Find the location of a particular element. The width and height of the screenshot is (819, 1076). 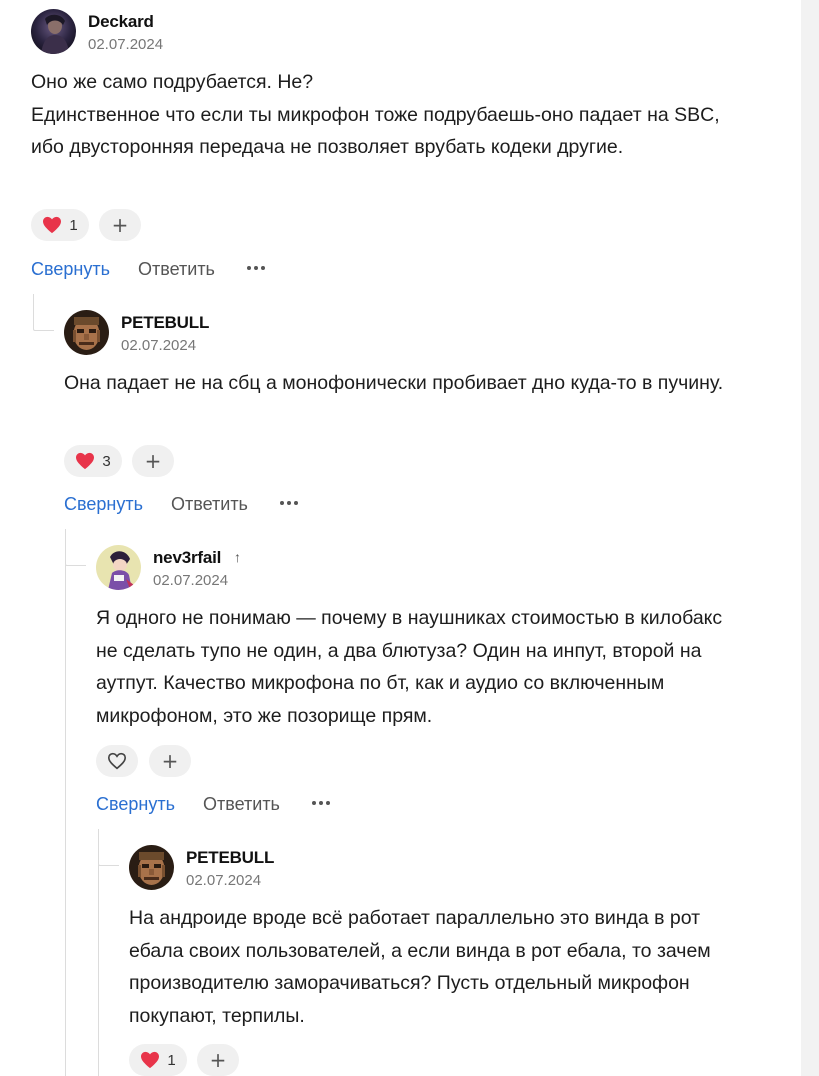

like-button is located at coordinates (117, 761).